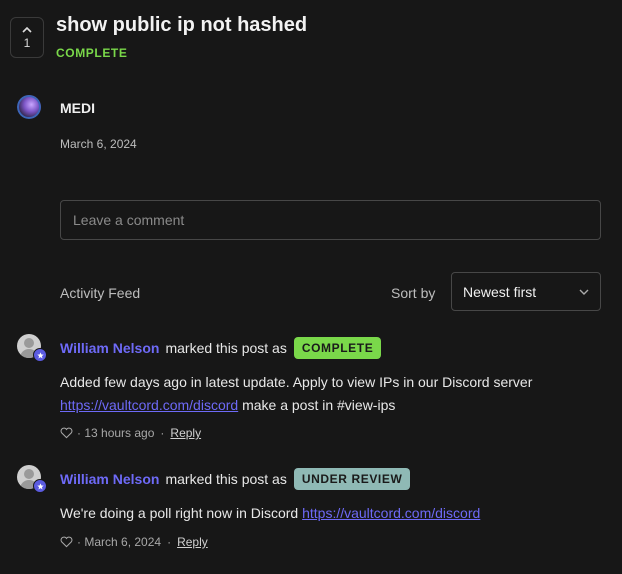  I want to click on activity-meta: · 13 hours ago · Reply, so click(130, 433).